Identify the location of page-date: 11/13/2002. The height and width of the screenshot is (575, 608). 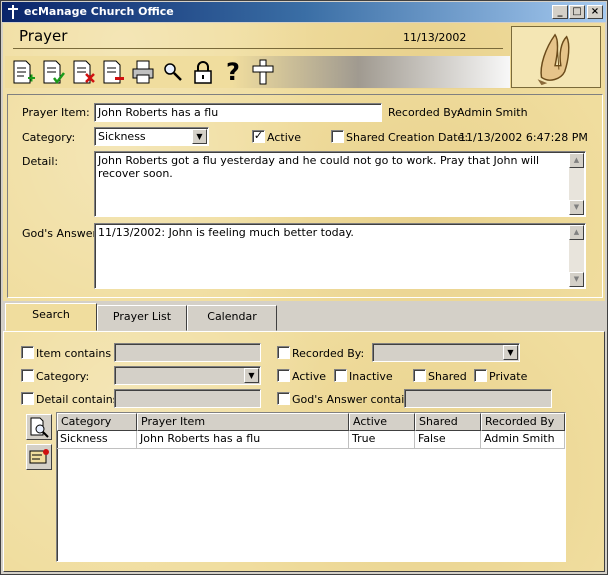
(435, 37).